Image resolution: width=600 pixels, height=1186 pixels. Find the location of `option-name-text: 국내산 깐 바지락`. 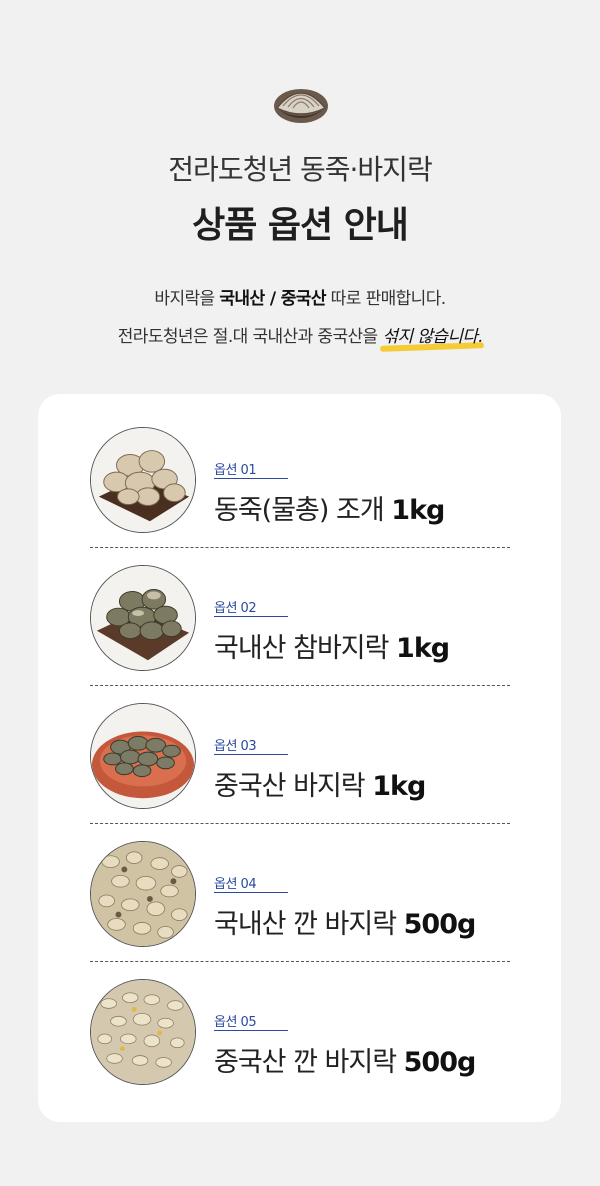

option-name-text: 국내산 깐 바지락 is located at coordinates (309, 924).